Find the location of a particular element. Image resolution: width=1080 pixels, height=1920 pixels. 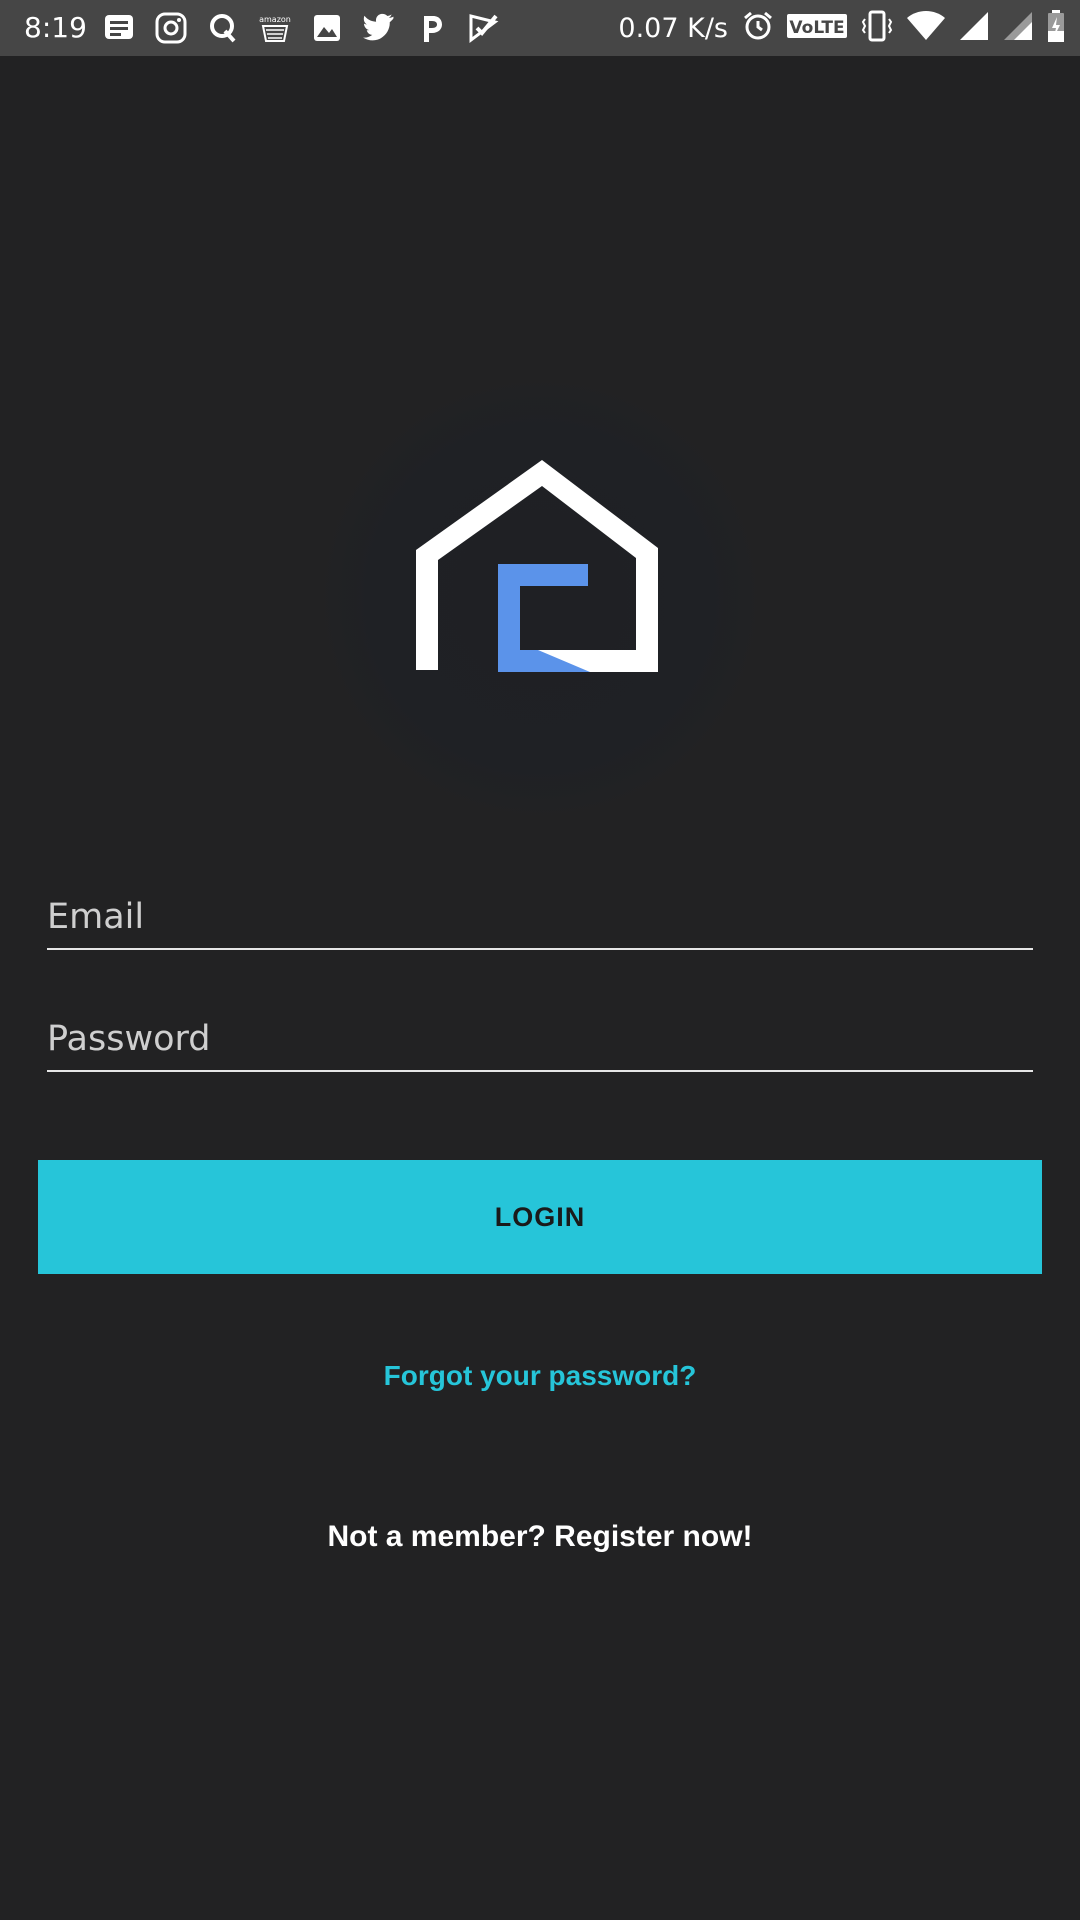

system-icons: 0.07 K/s VoLTE is located at coordinates (842, 28).